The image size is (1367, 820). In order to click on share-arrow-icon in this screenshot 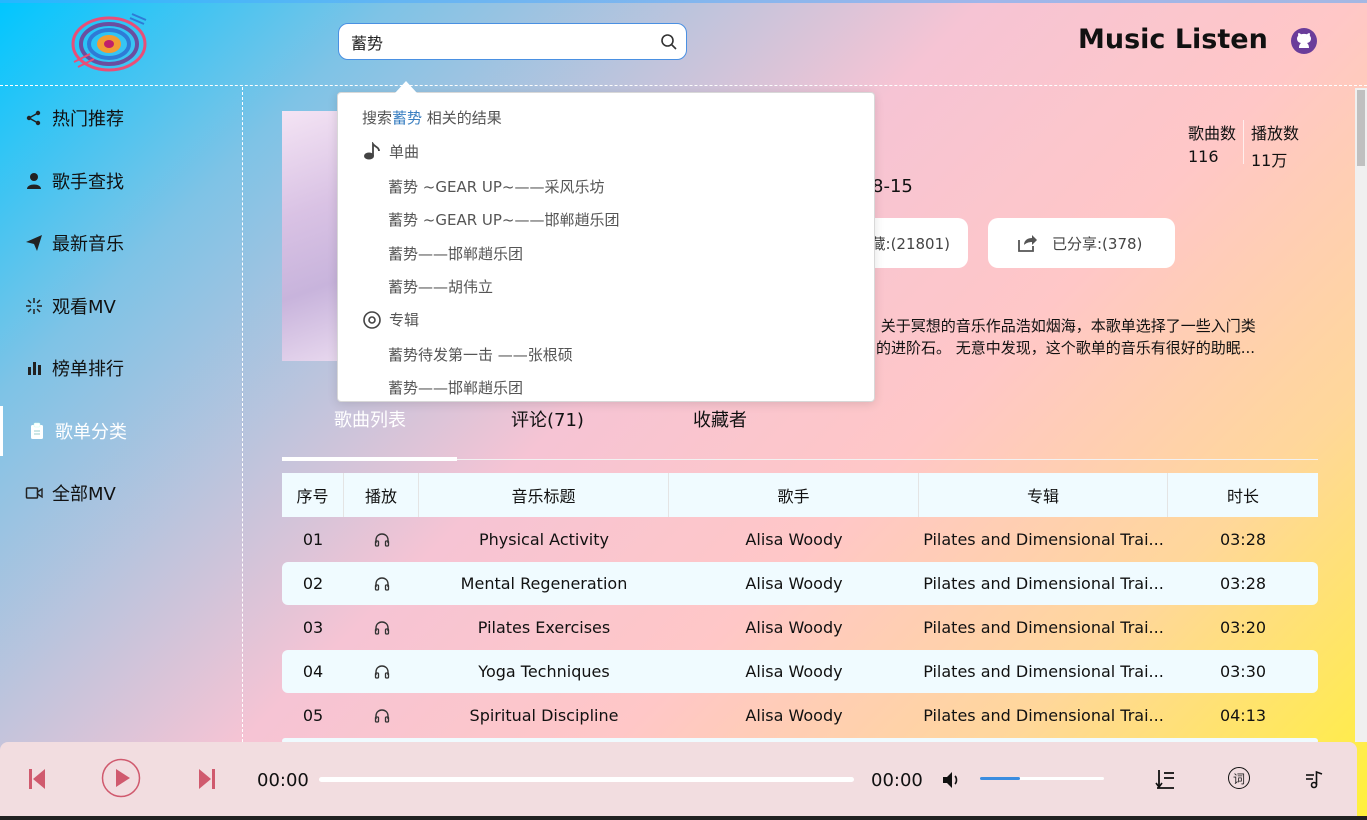, I will do `click(1027, 243)`.